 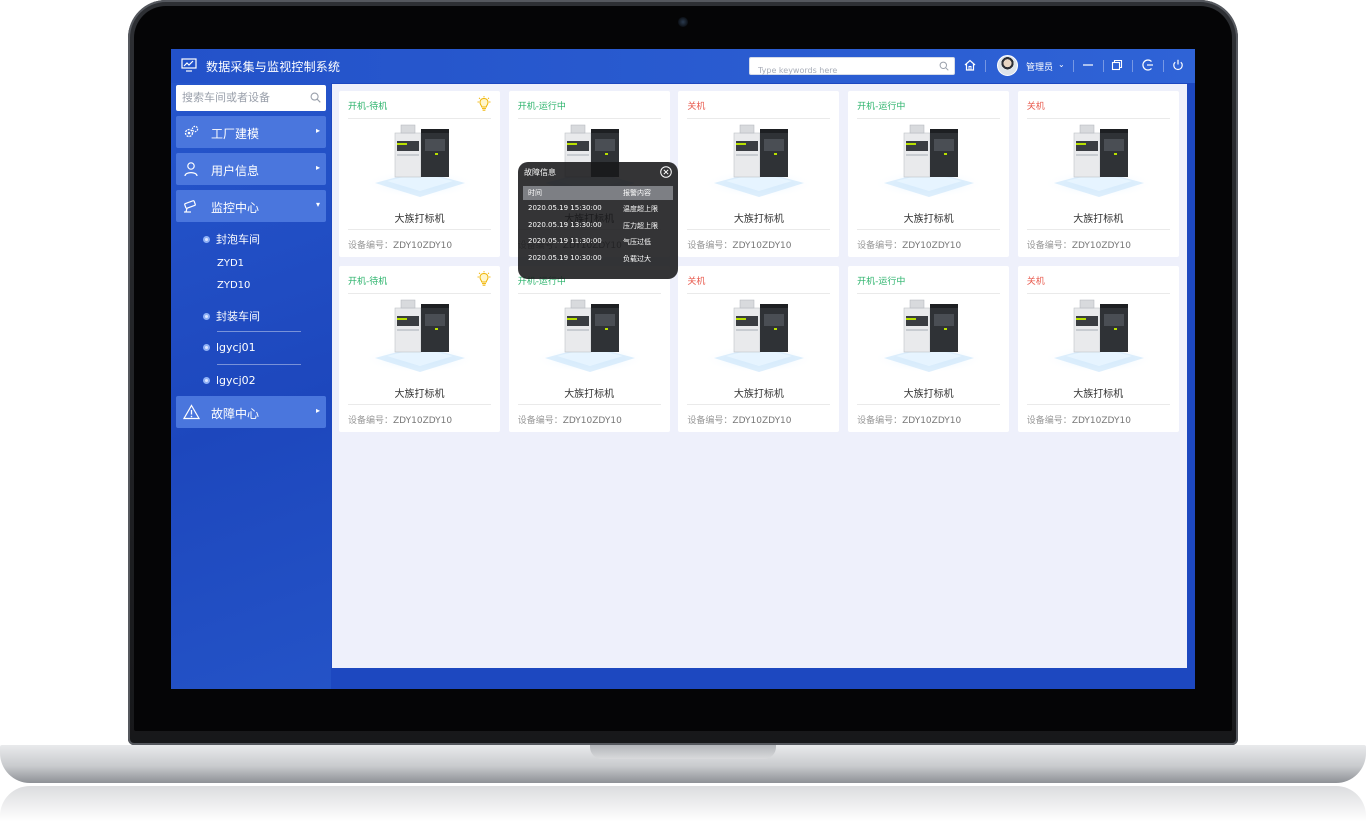 I want to click on power-icon, so click(x=1178, y=65).